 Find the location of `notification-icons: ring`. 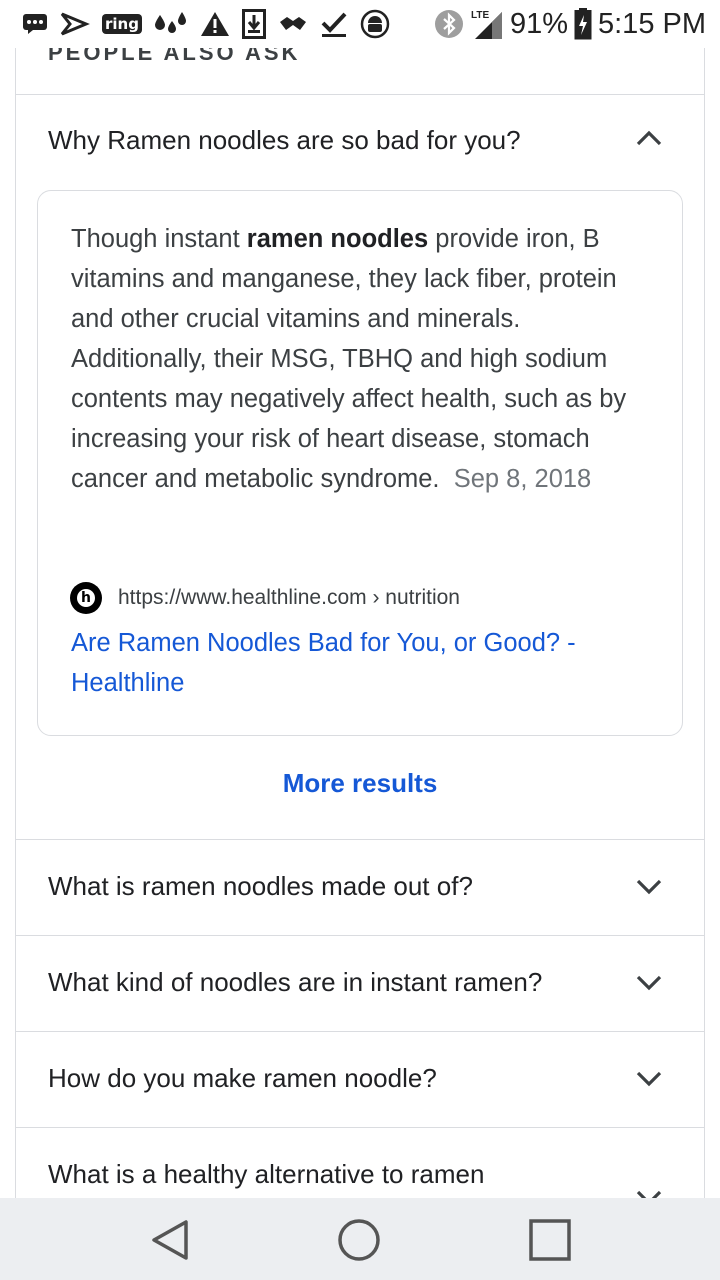

notification-icons: ring is located at coordinates (206, 24).